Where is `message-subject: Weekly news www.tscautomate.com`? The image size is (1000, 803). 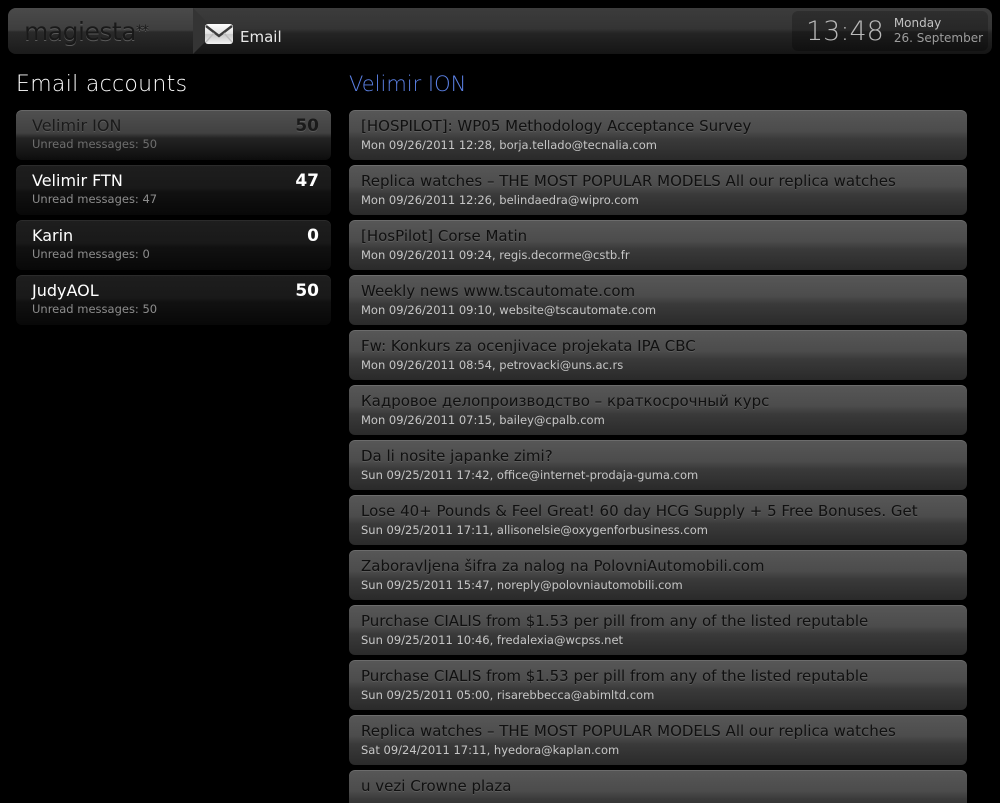
message-subject: Weekly news www.tscautomate.com is located at coordinates (498, 291).